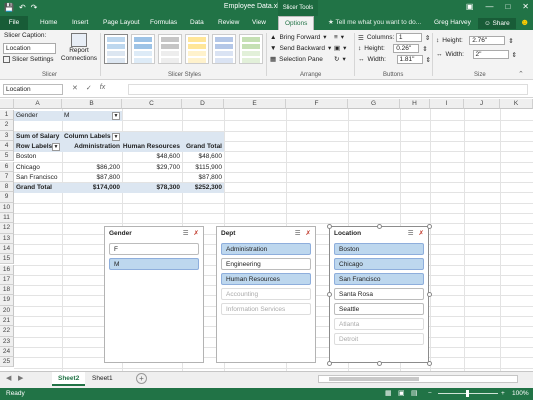 This screenshot has width=533, height=400. Describe the element at coordinates (470, 6) in the screenshot. I see `ribbon-display-icon: ▣` at that location.